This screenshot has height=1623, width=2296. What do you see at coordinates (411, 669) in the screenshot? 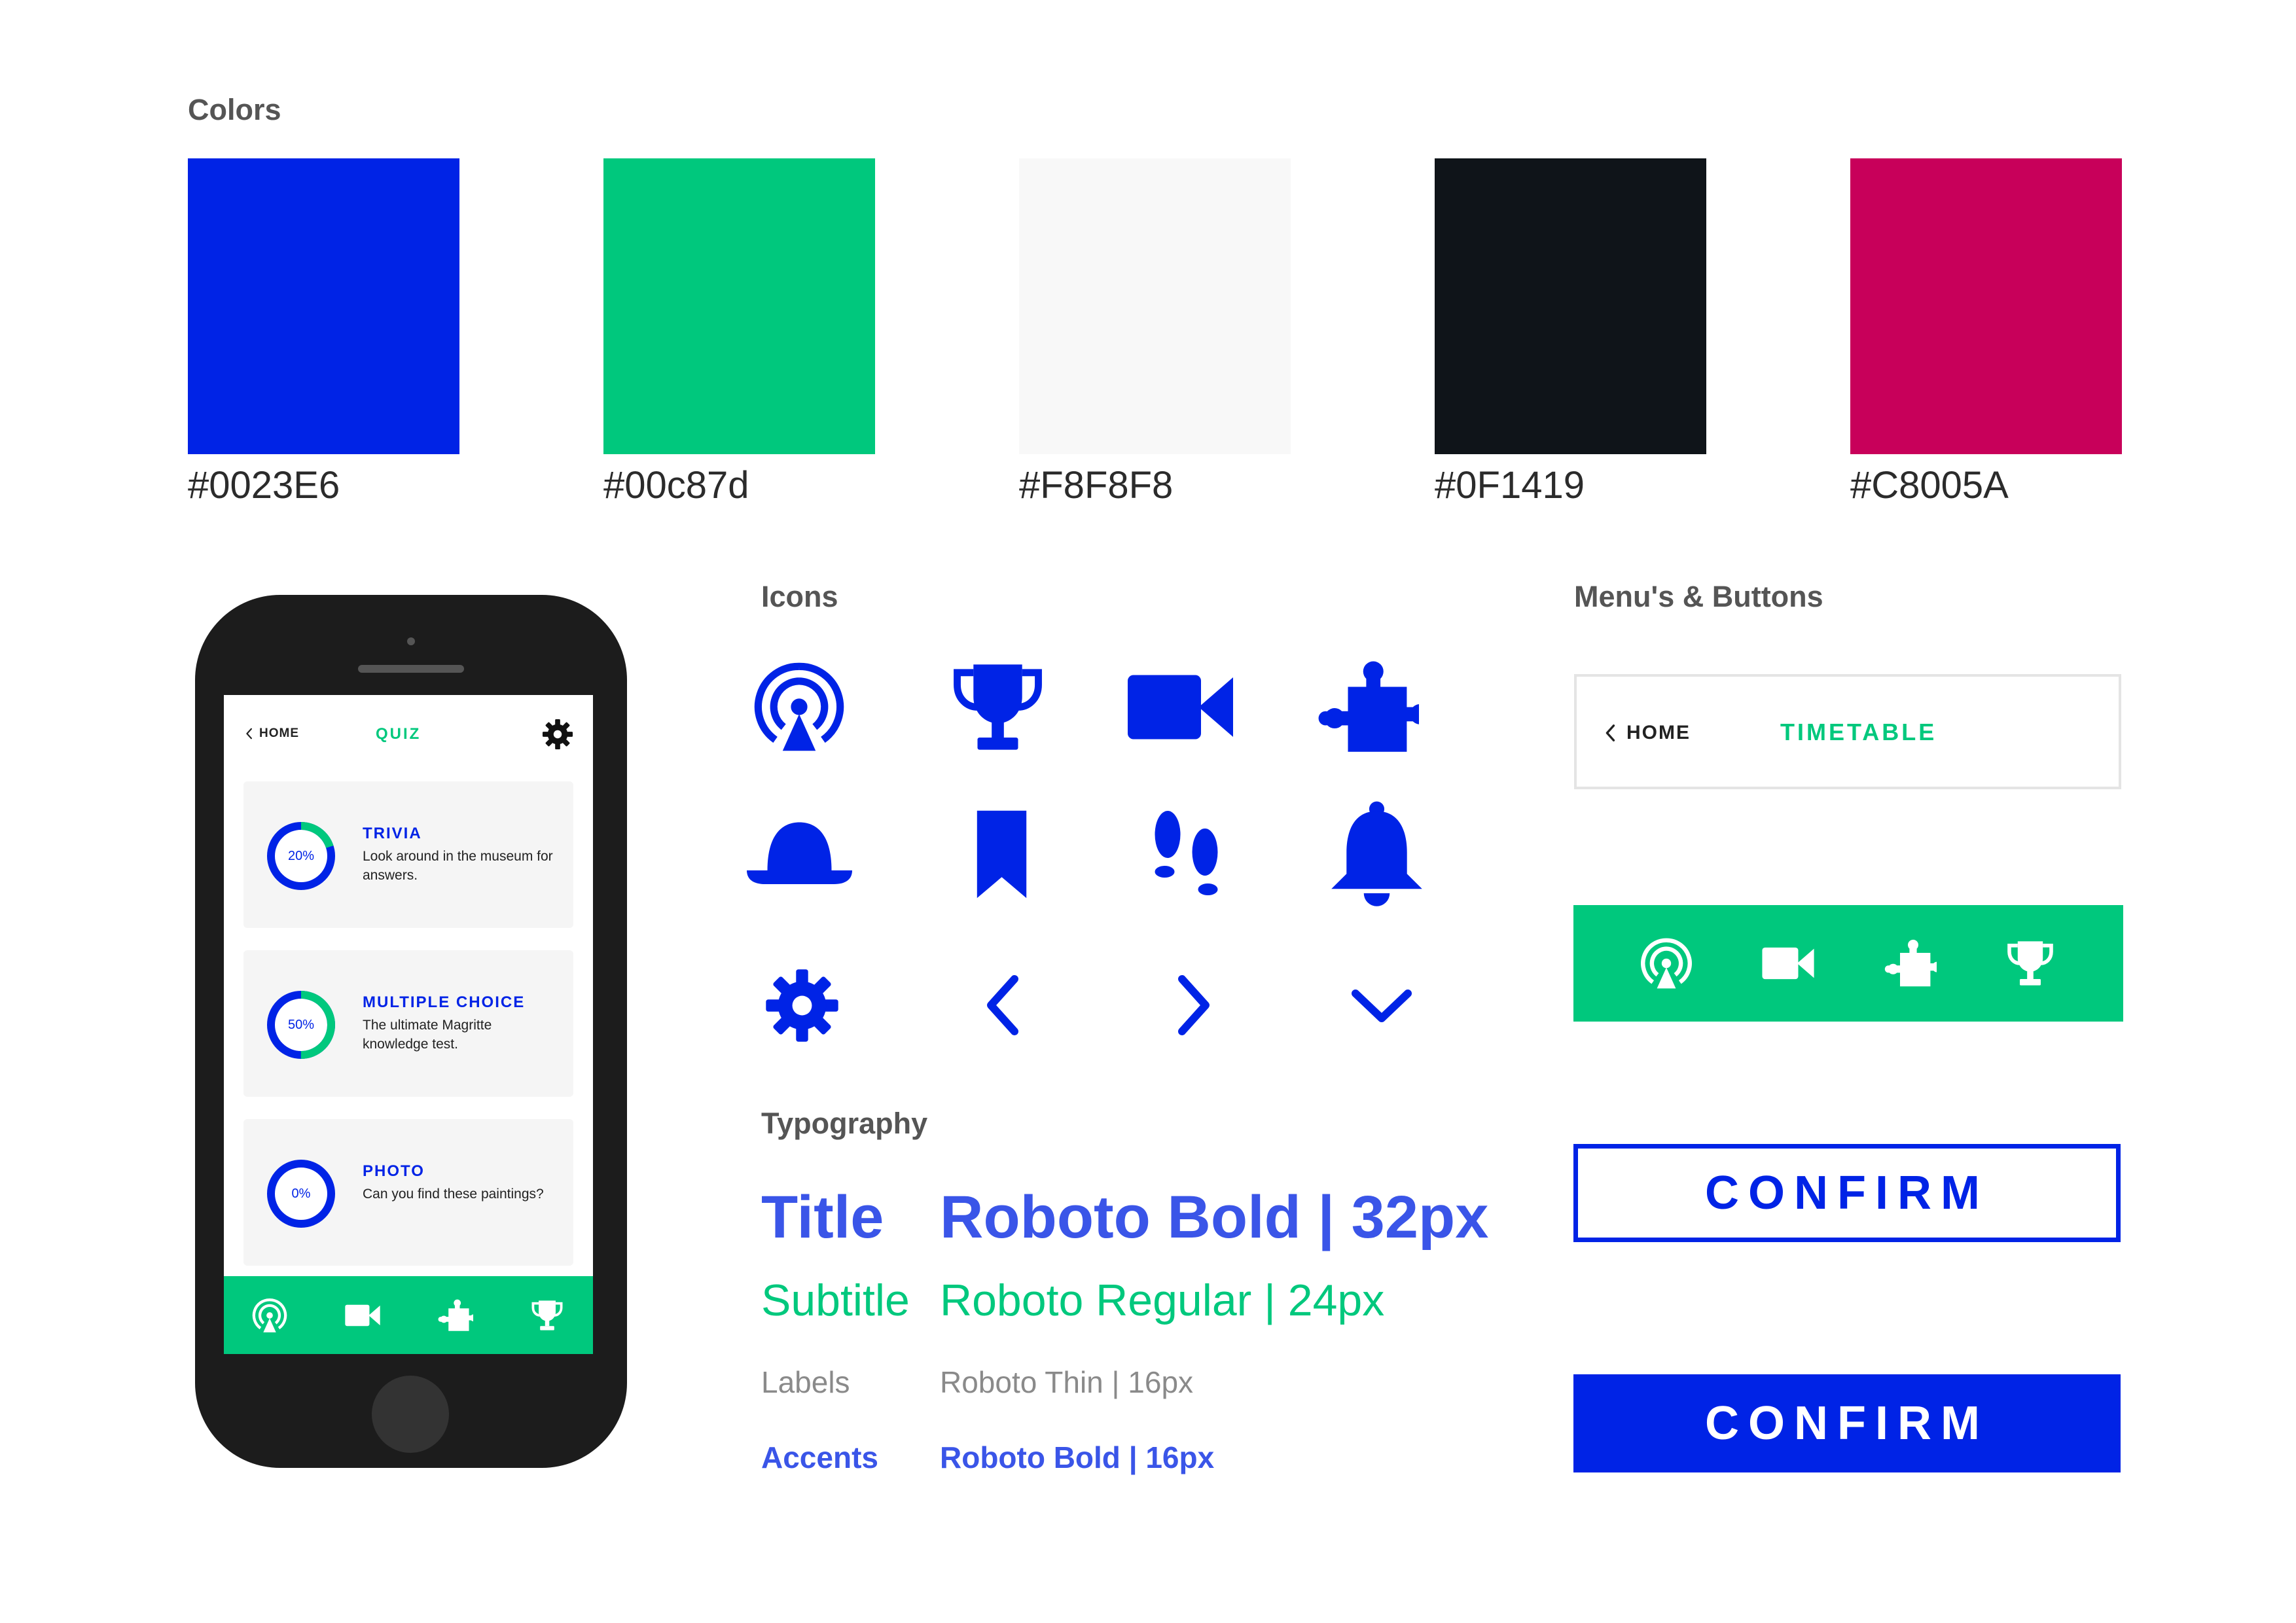
I see `phone-speaker` at bounding box center [411, 669].